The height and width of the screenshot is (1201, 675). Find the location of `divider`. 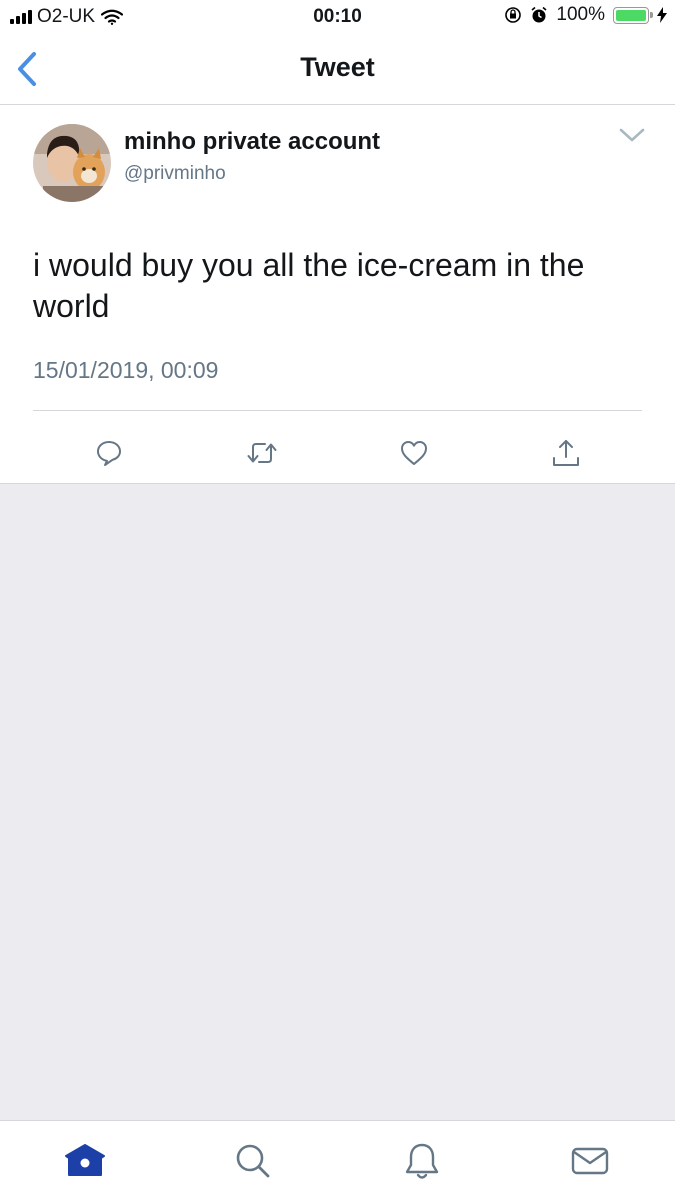

divider is located at coordinates (337, 410).